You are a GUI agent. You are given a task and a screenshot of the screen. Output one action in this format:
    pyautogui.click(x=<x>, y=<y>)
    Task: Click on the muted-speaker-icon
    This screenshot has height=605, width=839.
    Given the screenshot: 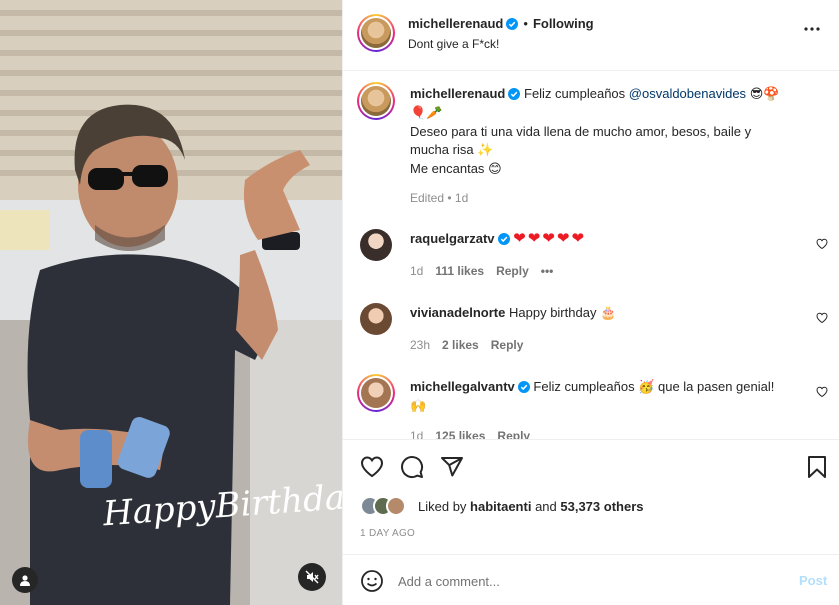 What is the action you would take?
    pyautogui.click(x=312, y=577)
    